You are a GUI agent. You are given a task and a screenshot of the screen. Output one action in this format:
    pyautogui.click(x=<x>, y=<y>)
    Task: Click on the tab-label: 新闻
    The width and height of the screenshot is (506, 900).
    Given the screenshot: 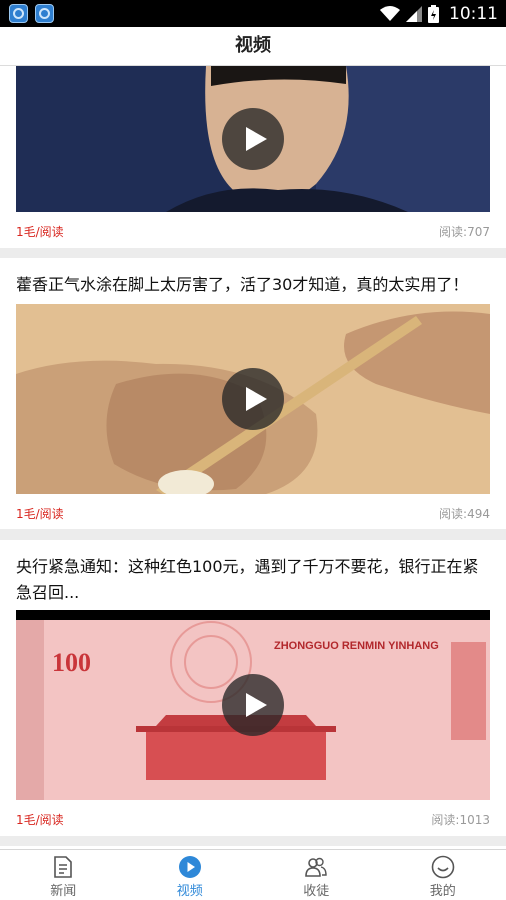 What is the action you would take?
    pyautogui.click(x=63, y=891)
    